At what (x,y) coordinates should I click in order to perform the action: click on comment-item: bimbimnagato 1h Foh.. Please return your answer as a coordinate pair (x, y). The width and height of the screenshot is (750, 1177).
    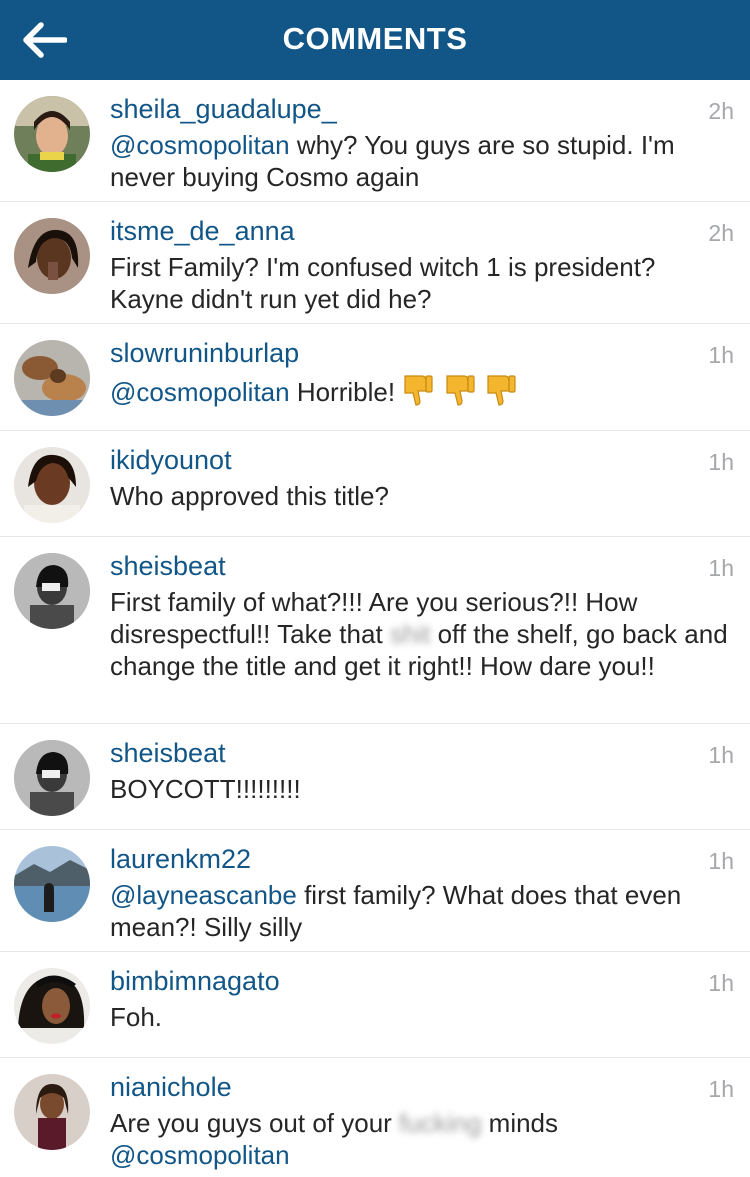
    Looking at the image, I should click on (375, 1005).